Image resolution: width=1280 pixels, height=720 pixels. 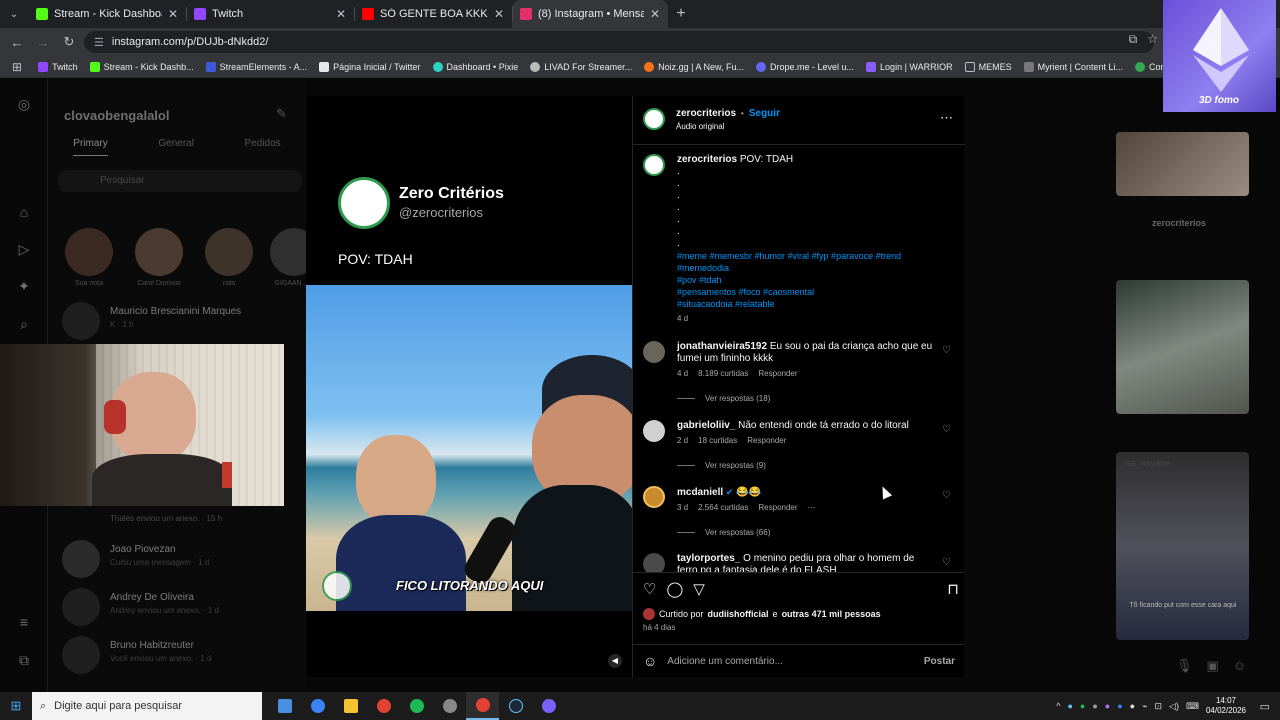 I want to click on comment-likes: 18 curtidas, so click(x=717, y=440).